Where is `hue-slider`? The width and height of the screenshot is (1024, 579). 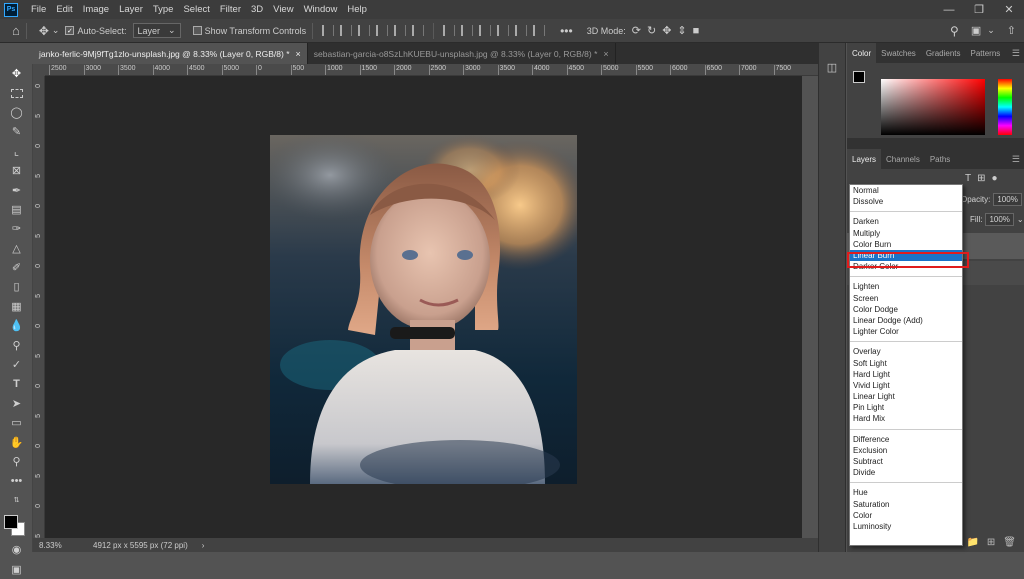
hue-slider is located at coordinates (1005, 107).